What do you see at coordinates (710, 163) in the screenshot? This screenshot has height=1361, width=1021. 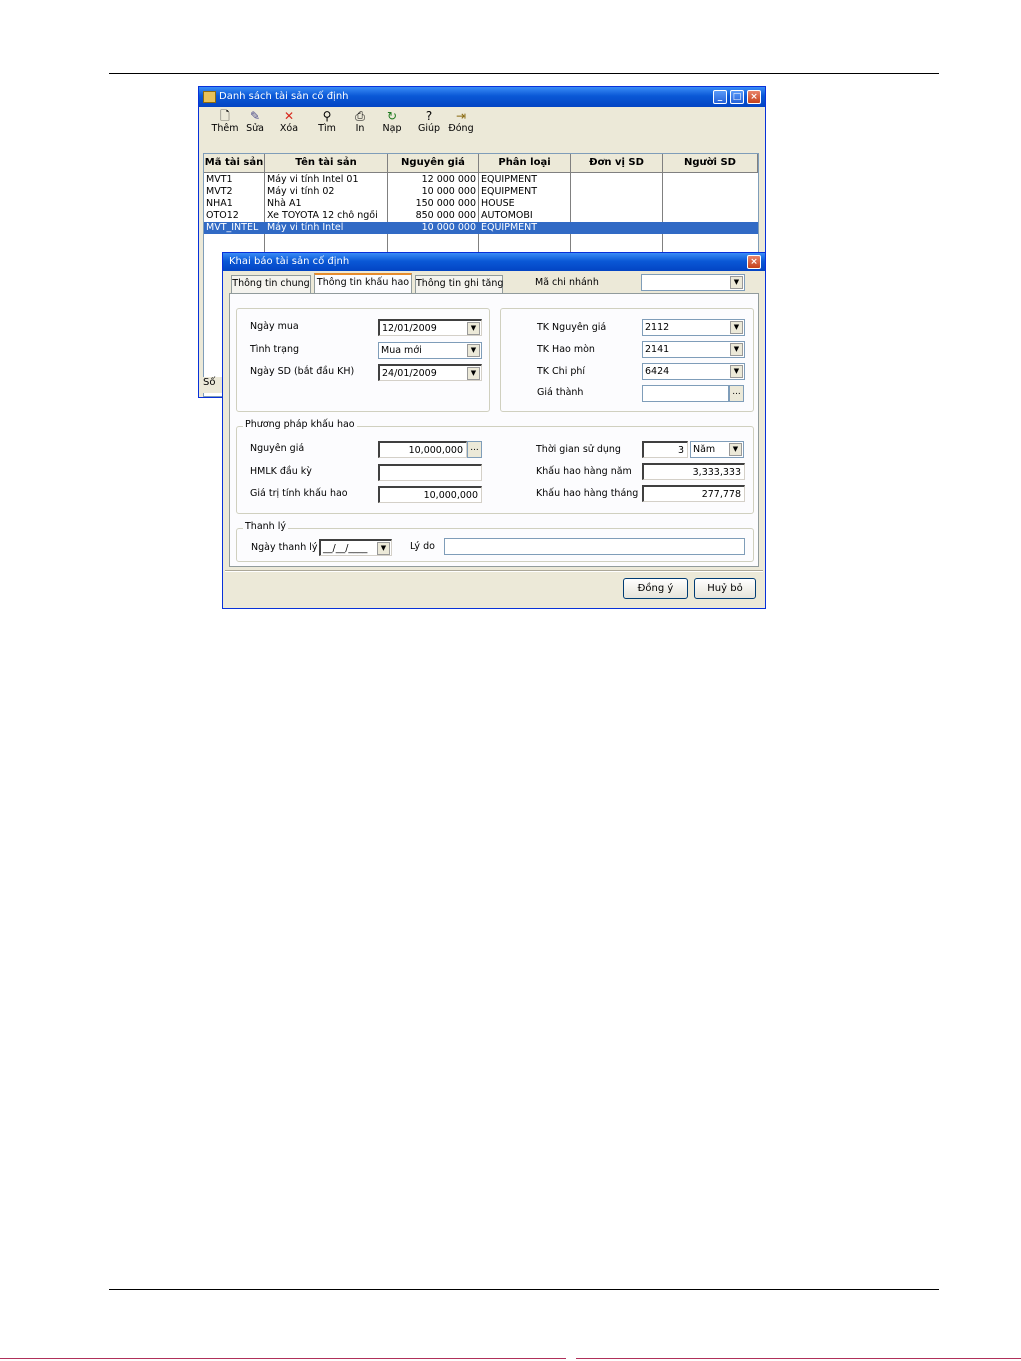 I see `column-header-user: Người SD` at bounding box center [710, 163].